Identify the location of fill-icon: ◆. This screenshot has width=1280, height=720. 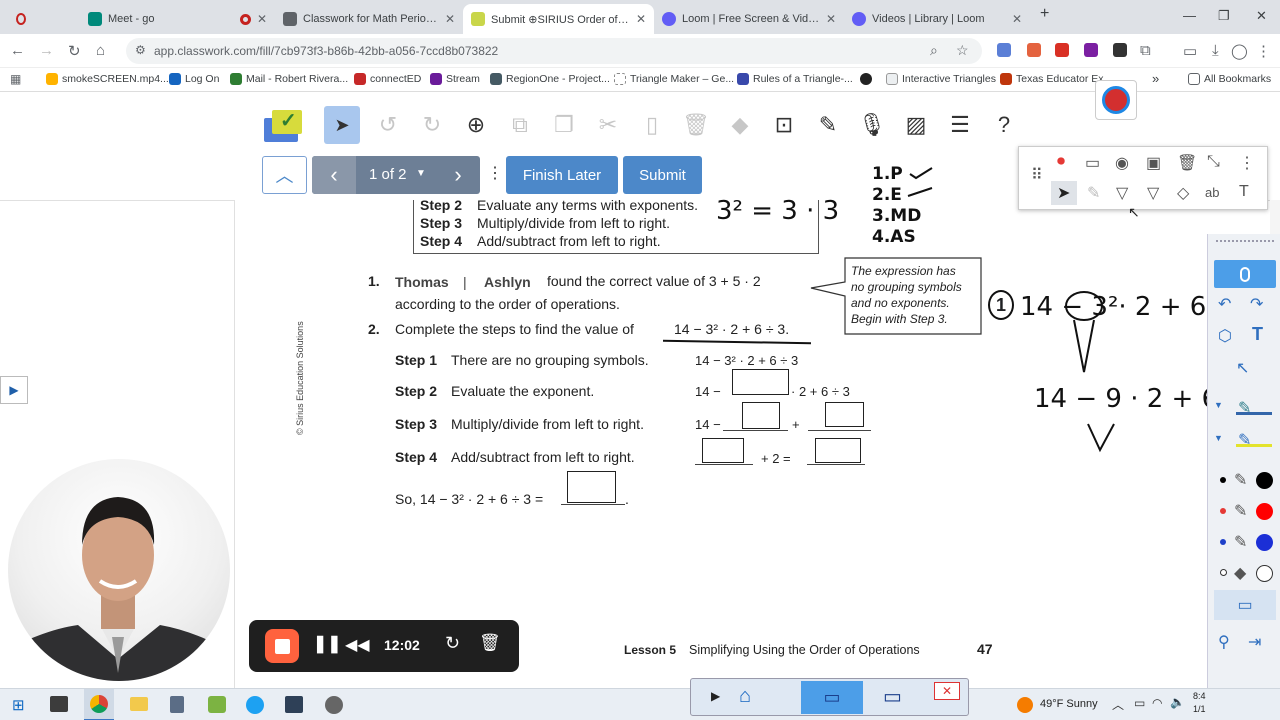
(1240, 573).